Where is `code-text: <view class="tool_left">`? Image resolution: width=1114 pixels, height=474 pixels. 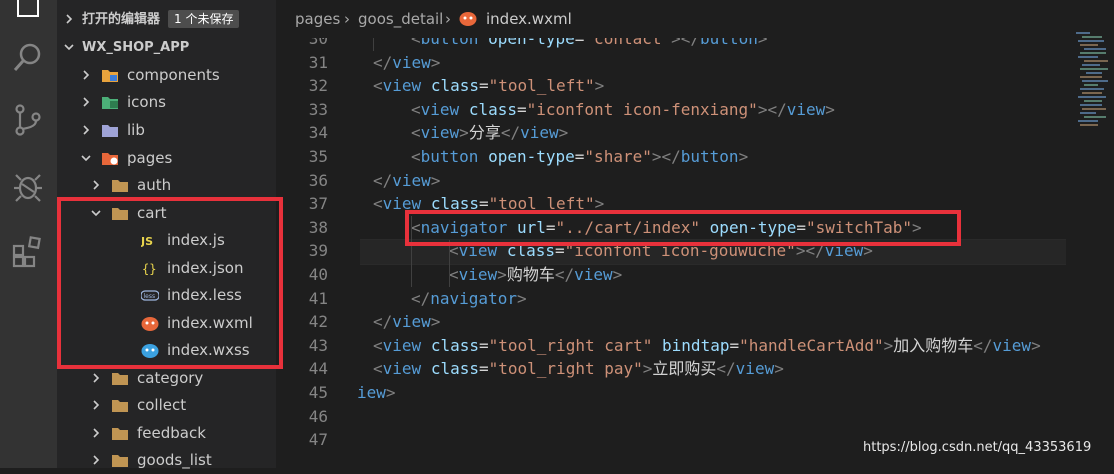
code-text: <view class="tool_left"> is located at coordinates (489, 86).